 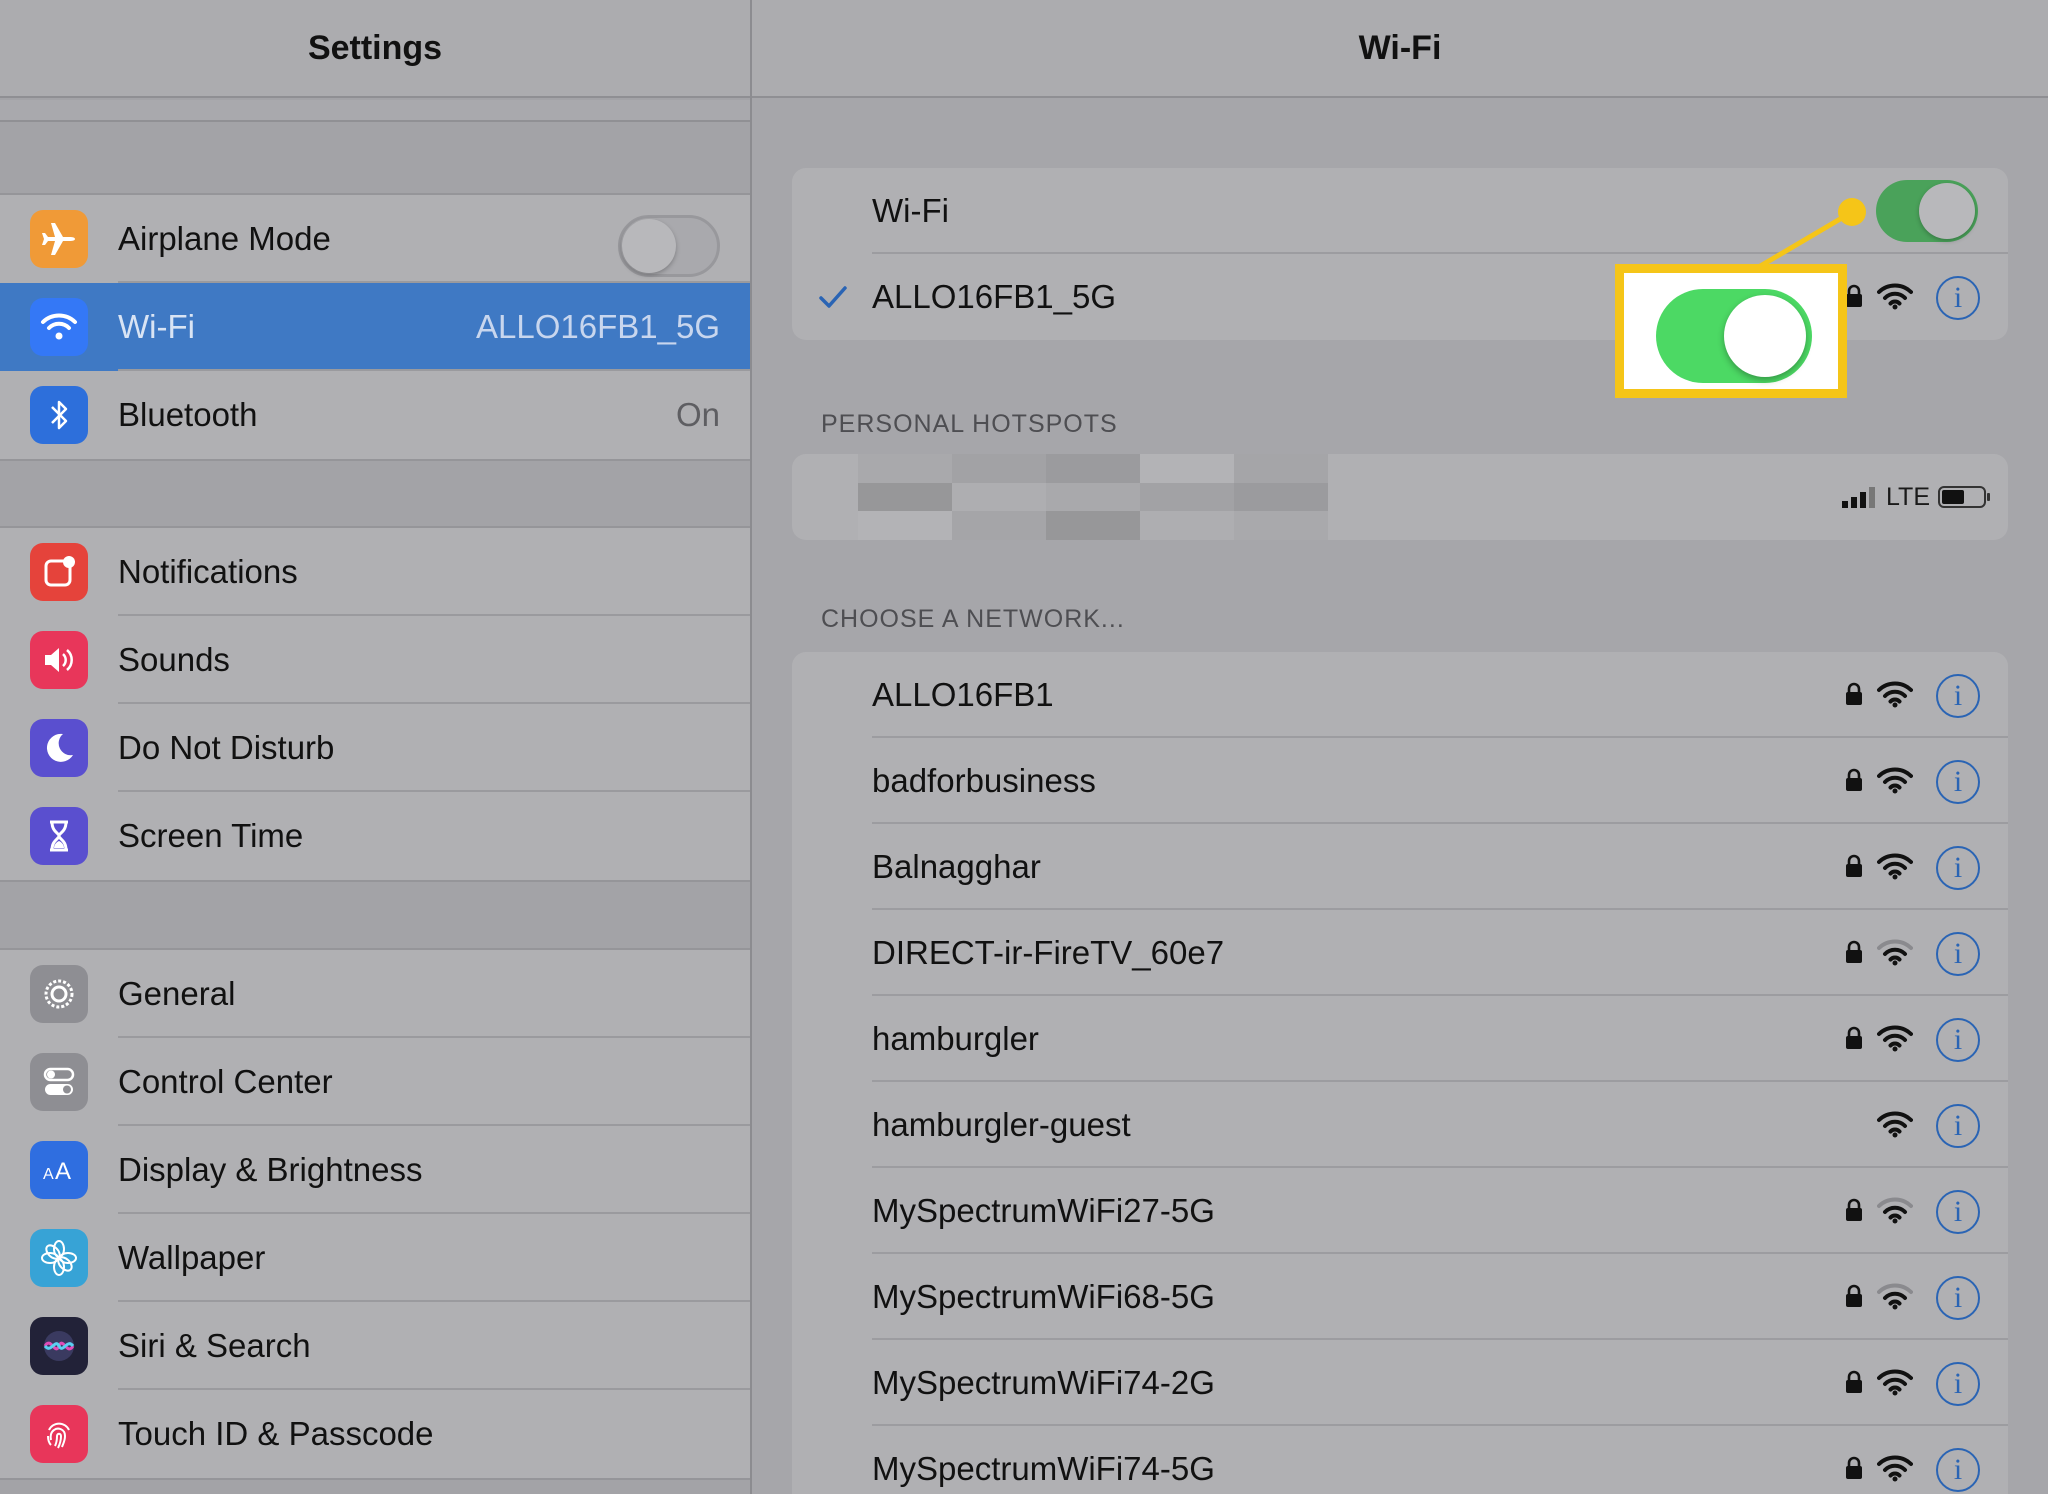 I want to click on sidebar-item-label: Siri & Search, so click(x=214, y=1345).